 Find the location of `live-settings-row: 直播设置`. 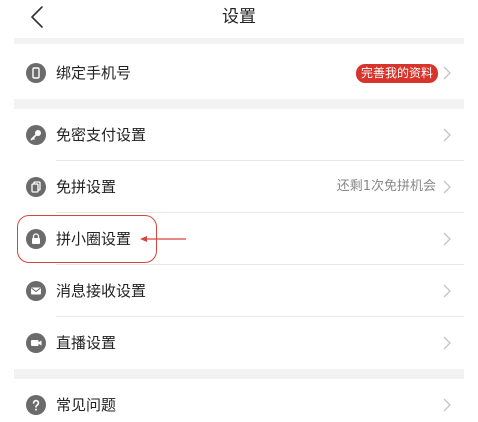

live-settings-row: 直播设置 is located at coordinates (239, 343).